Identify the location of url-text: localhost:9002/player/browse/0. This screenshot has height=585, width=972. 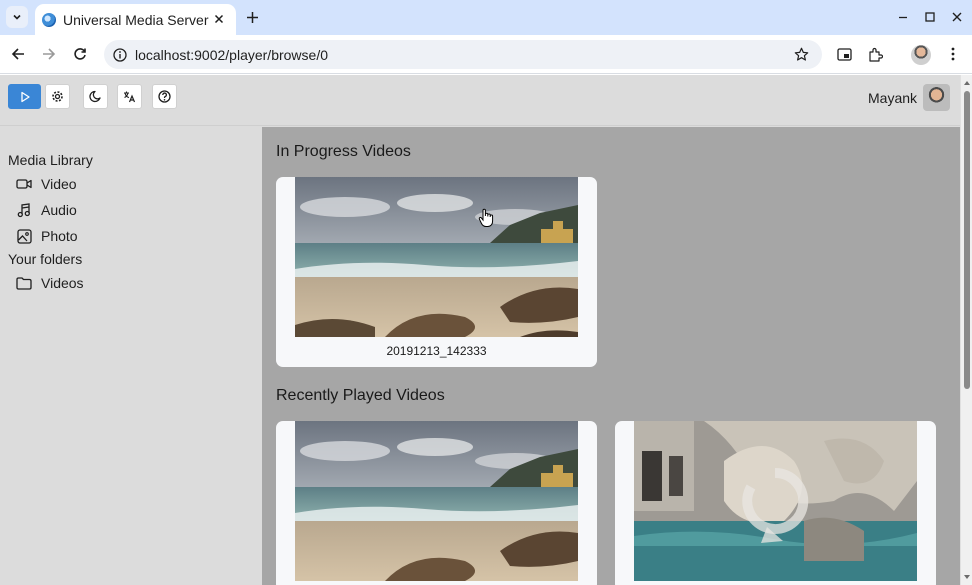
(232, 55).